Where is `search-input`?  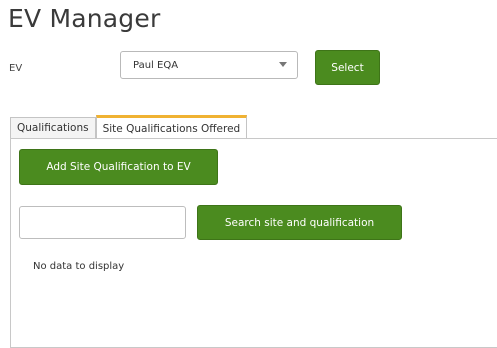
search-input is located at coordinates (102, 222).